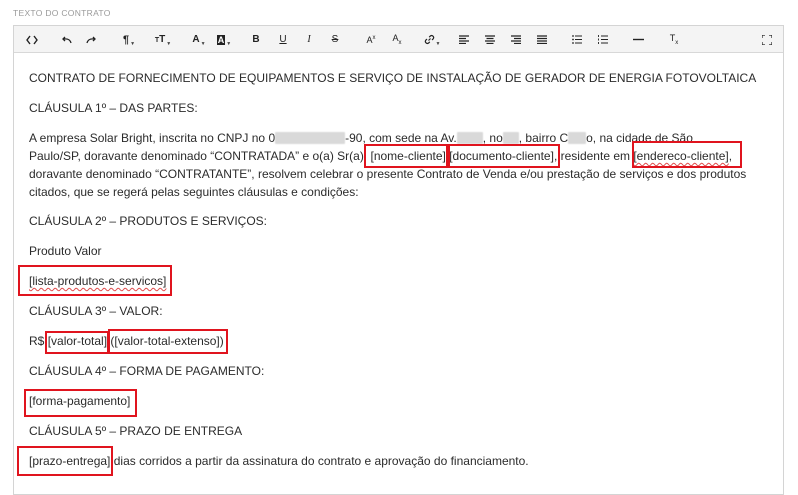  I want to click on undo-button, so click(66, 39).